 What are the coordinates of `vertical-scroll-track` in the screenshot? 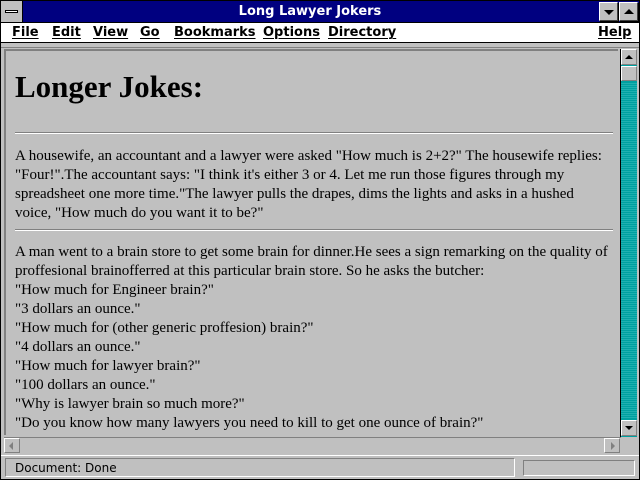 It's located at (629, 251).